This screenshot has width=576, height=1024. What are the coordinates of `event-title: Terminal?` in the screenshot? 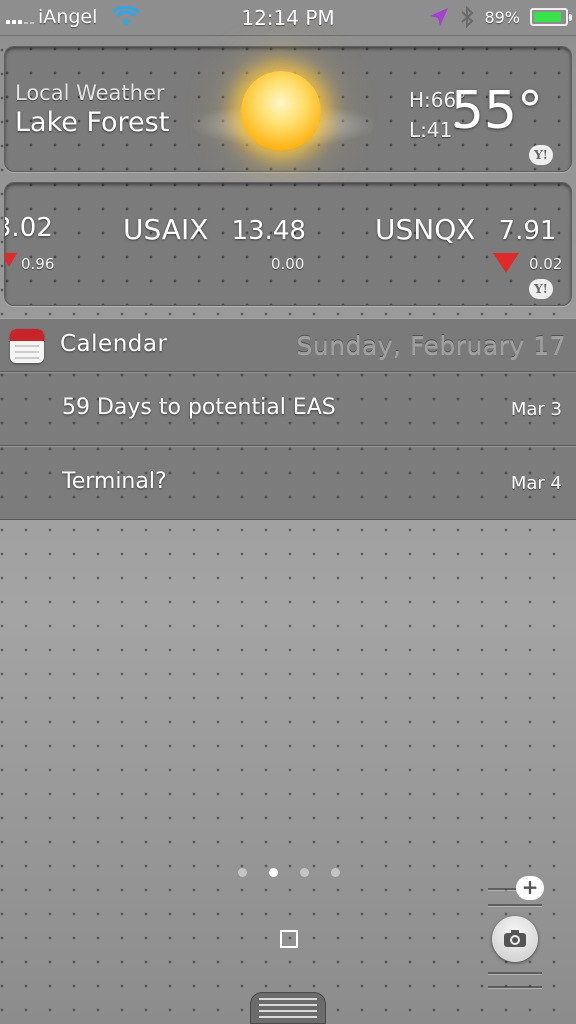 It's located at (114, 481).